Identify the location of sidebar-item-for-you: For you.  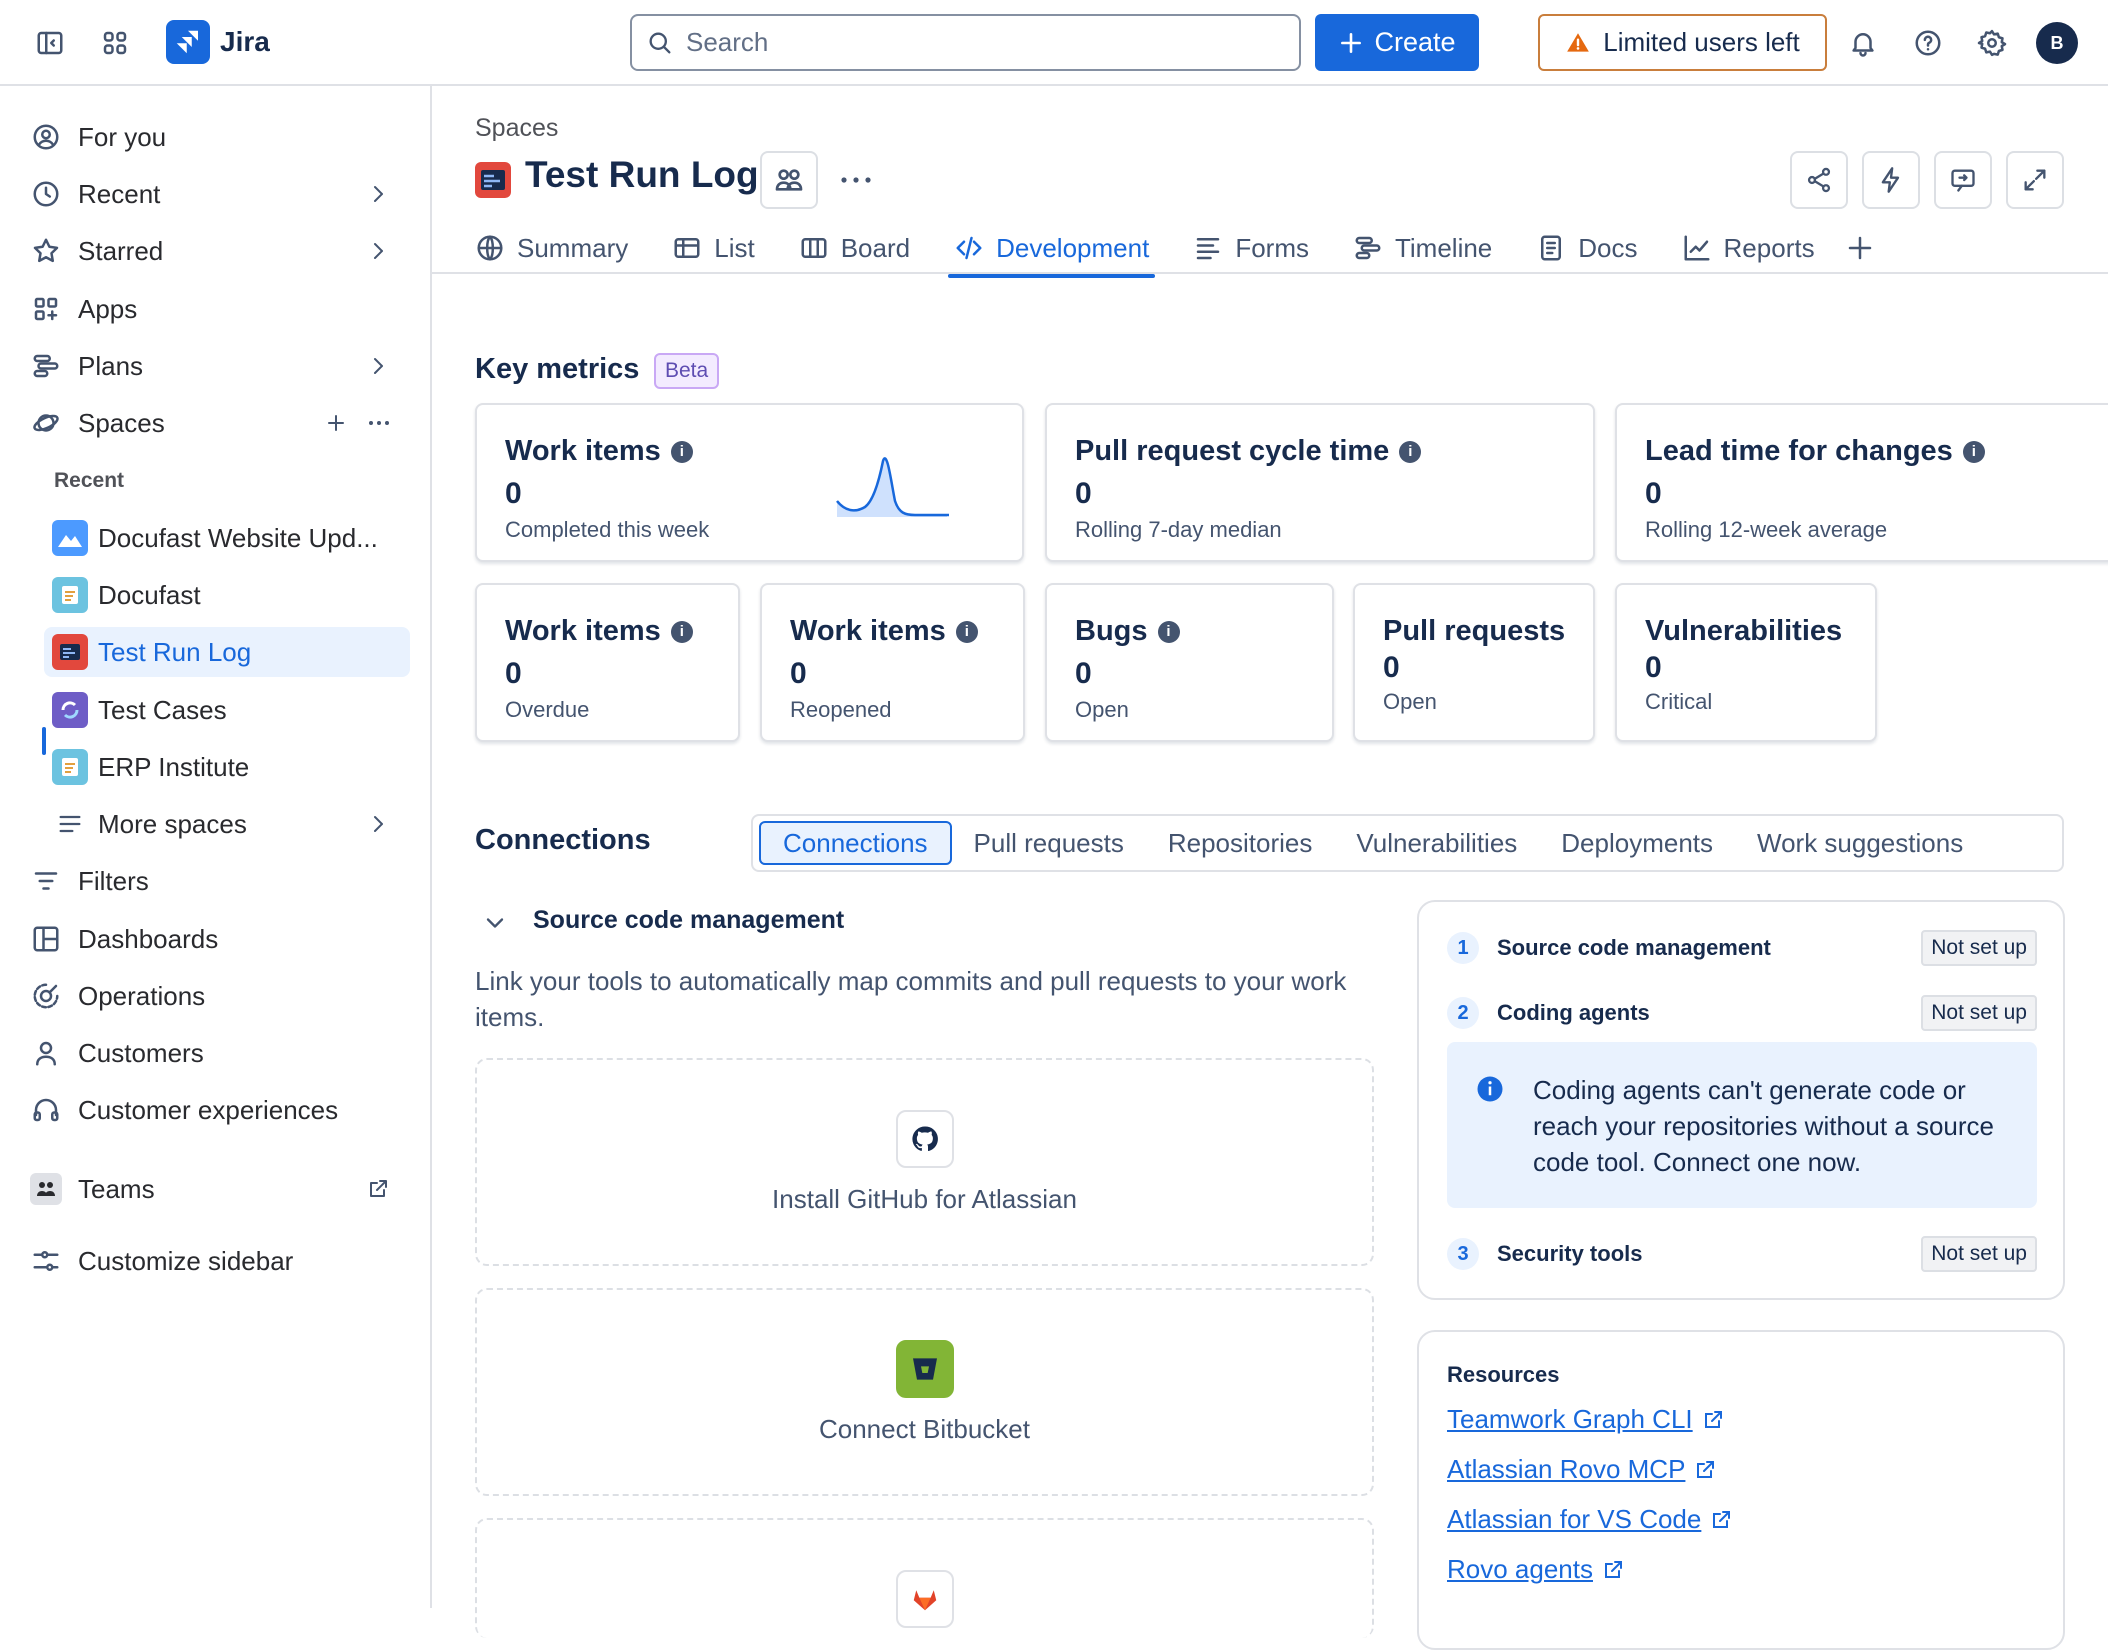
(220, 137).